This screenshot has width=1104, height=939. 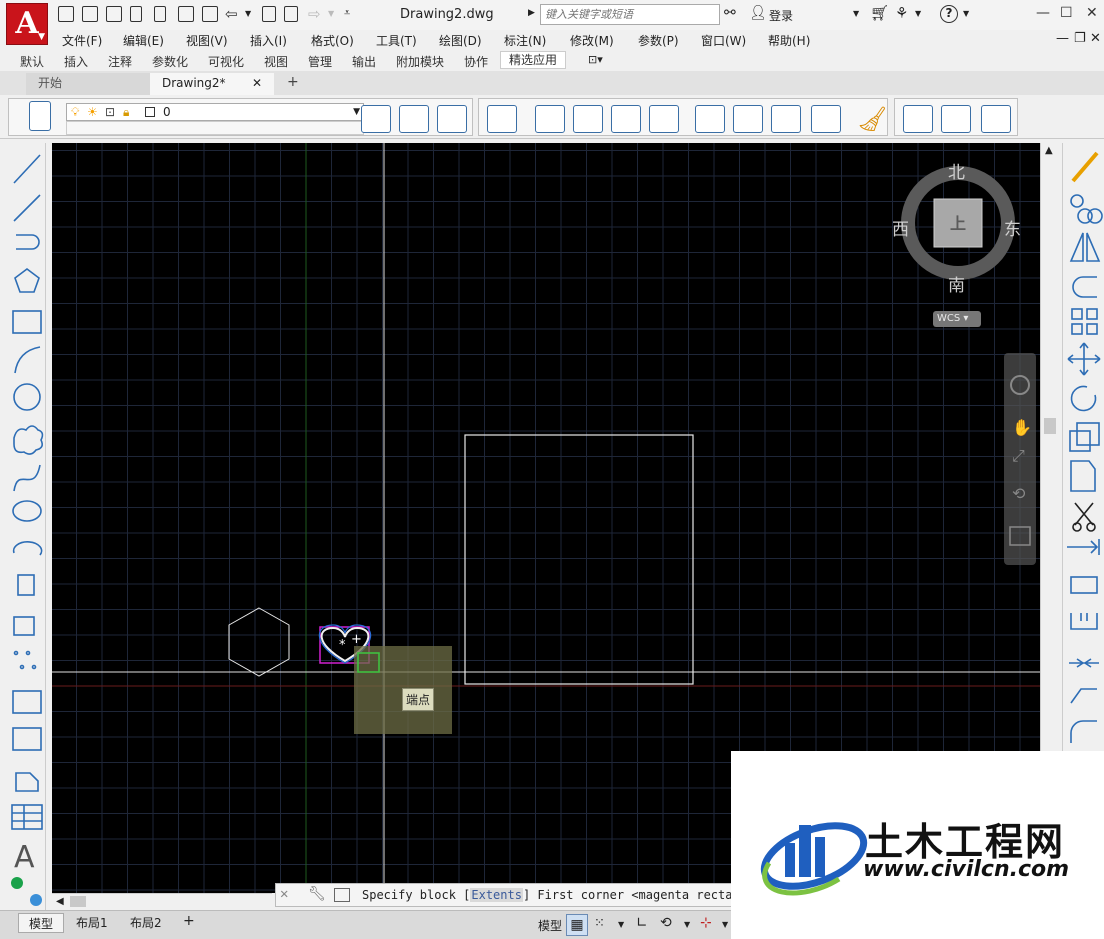 I want to click on wrench-icon: 🔧︎, so click(x=317, y=894).